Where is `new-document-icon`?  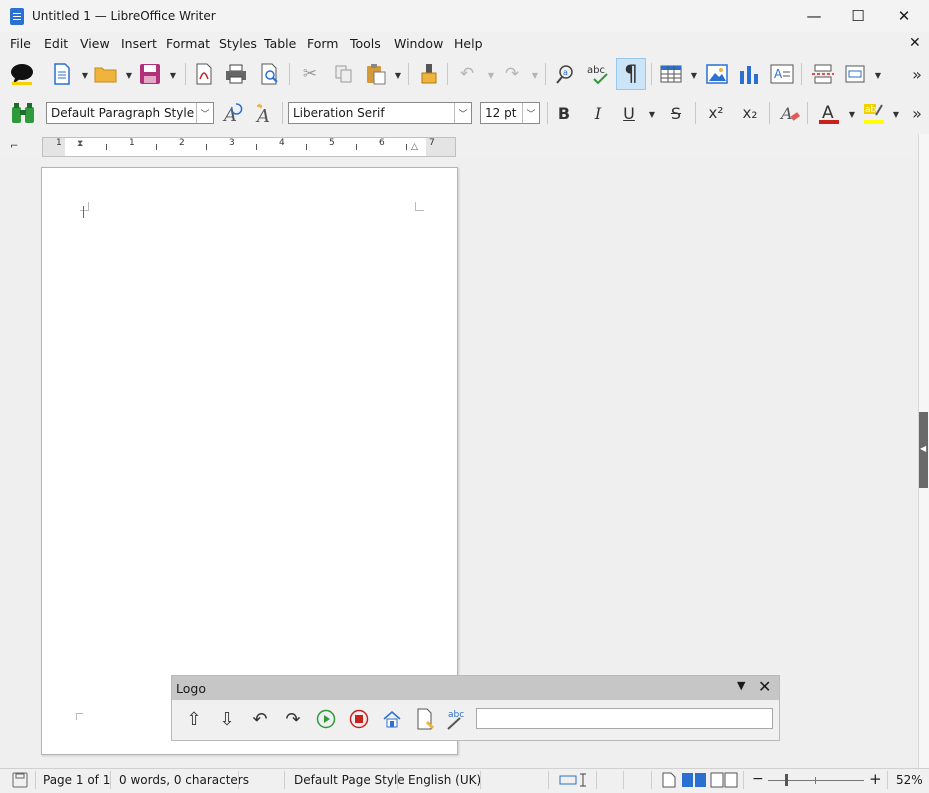 new-document-icon is located at coordinates (62, 74).